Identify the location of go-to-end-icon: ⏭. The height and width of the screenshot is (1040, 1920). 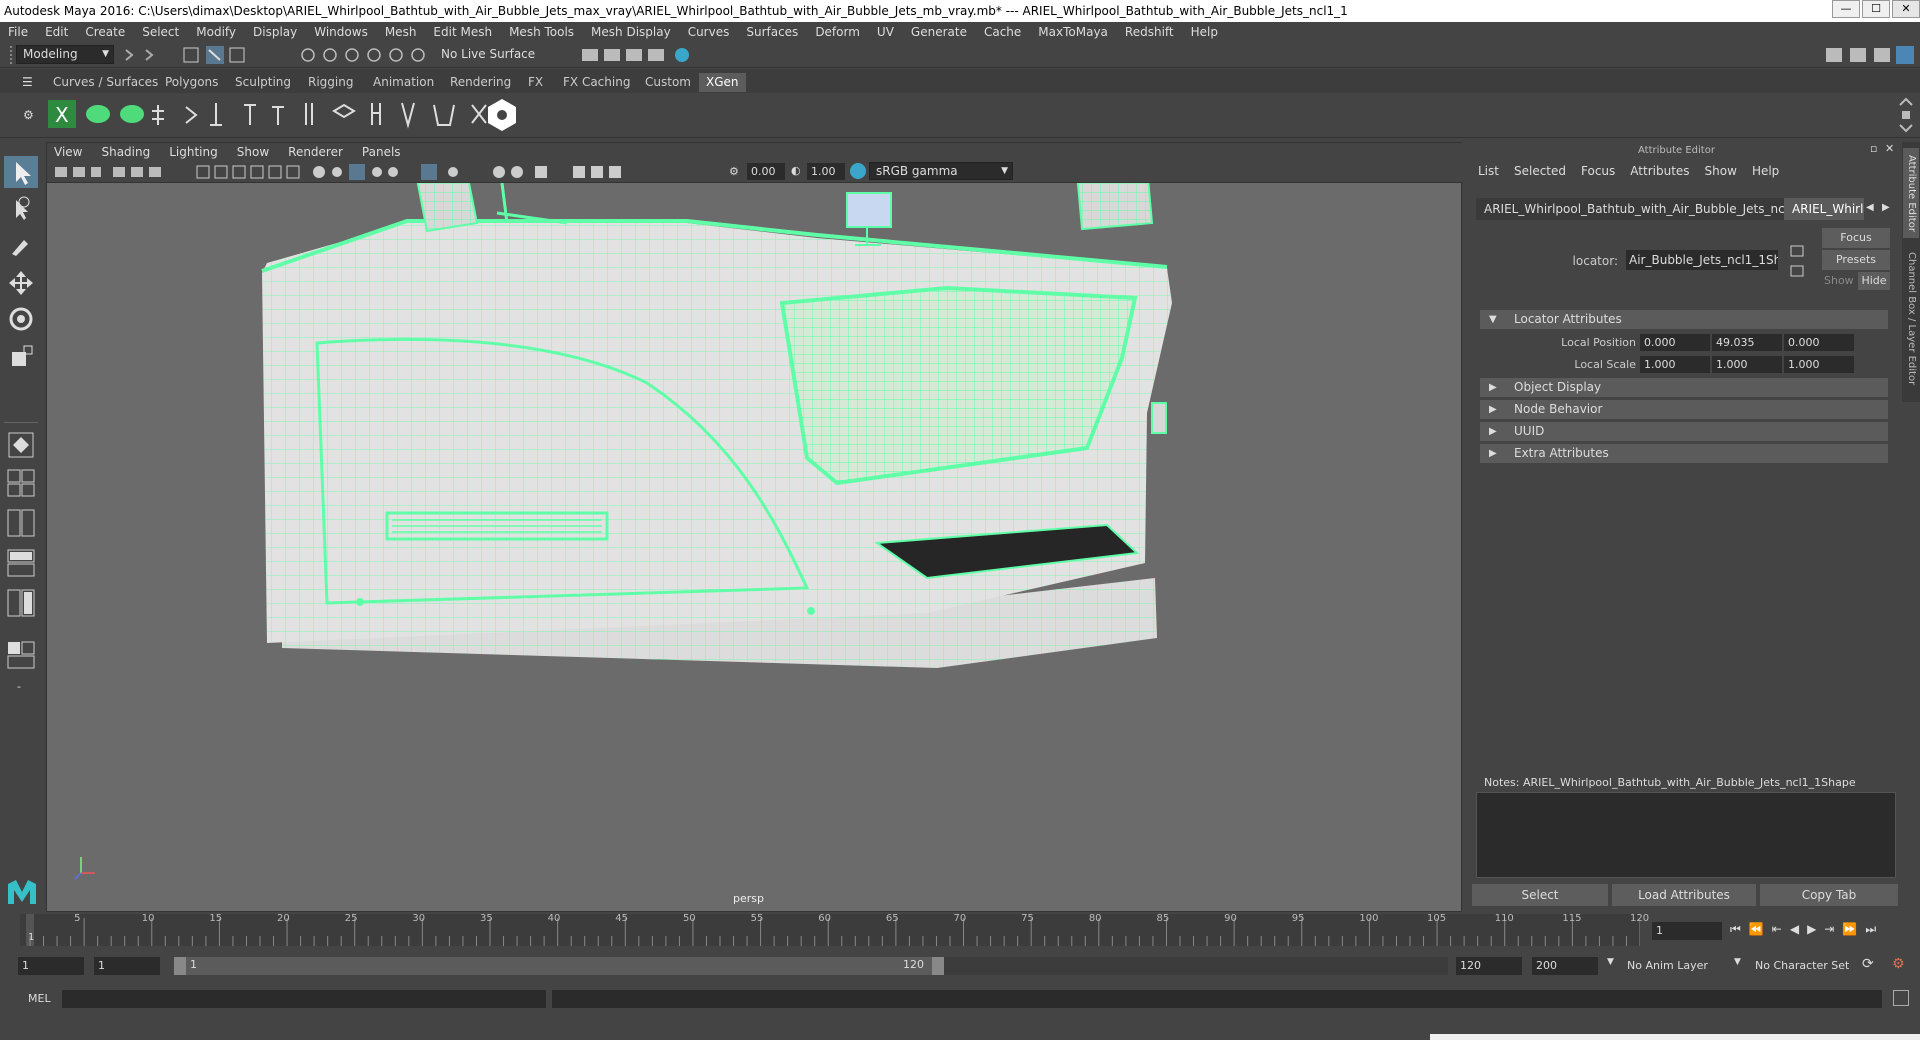
(1870, 929).